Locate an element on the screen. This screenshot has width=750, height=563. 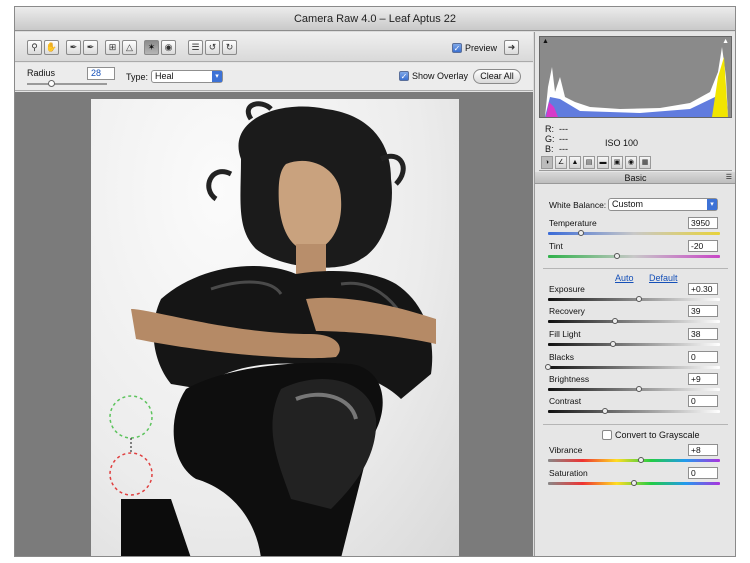
preview-checkbox: ✓ is located at coordinates (457, 48).